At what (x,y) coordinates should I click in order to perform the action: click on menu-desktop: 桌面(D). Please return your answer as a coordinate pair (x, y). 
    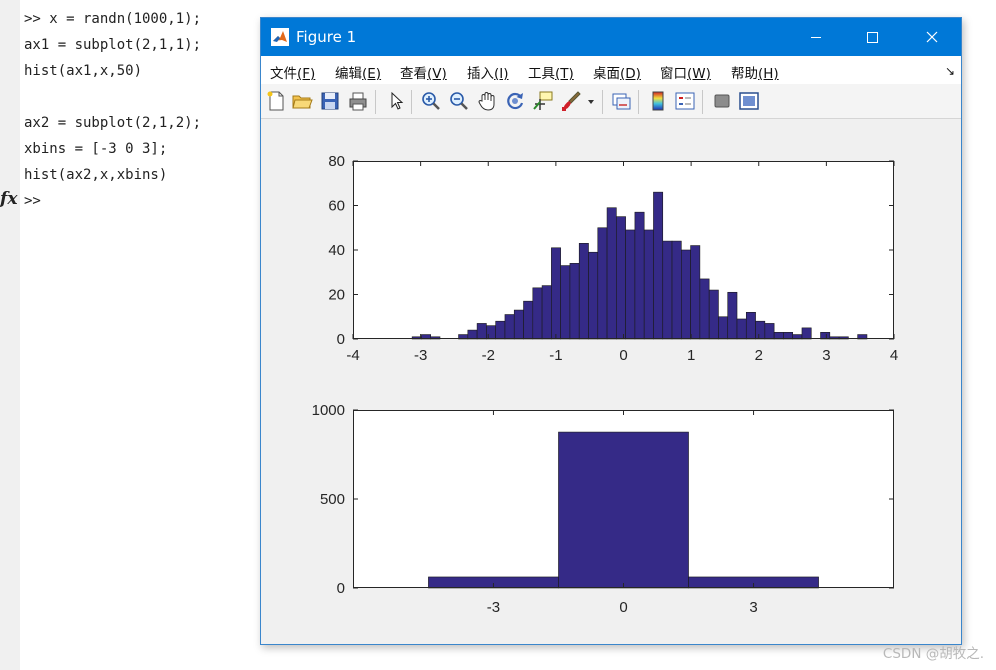
    Looking at the image, I should click on (617, 72).